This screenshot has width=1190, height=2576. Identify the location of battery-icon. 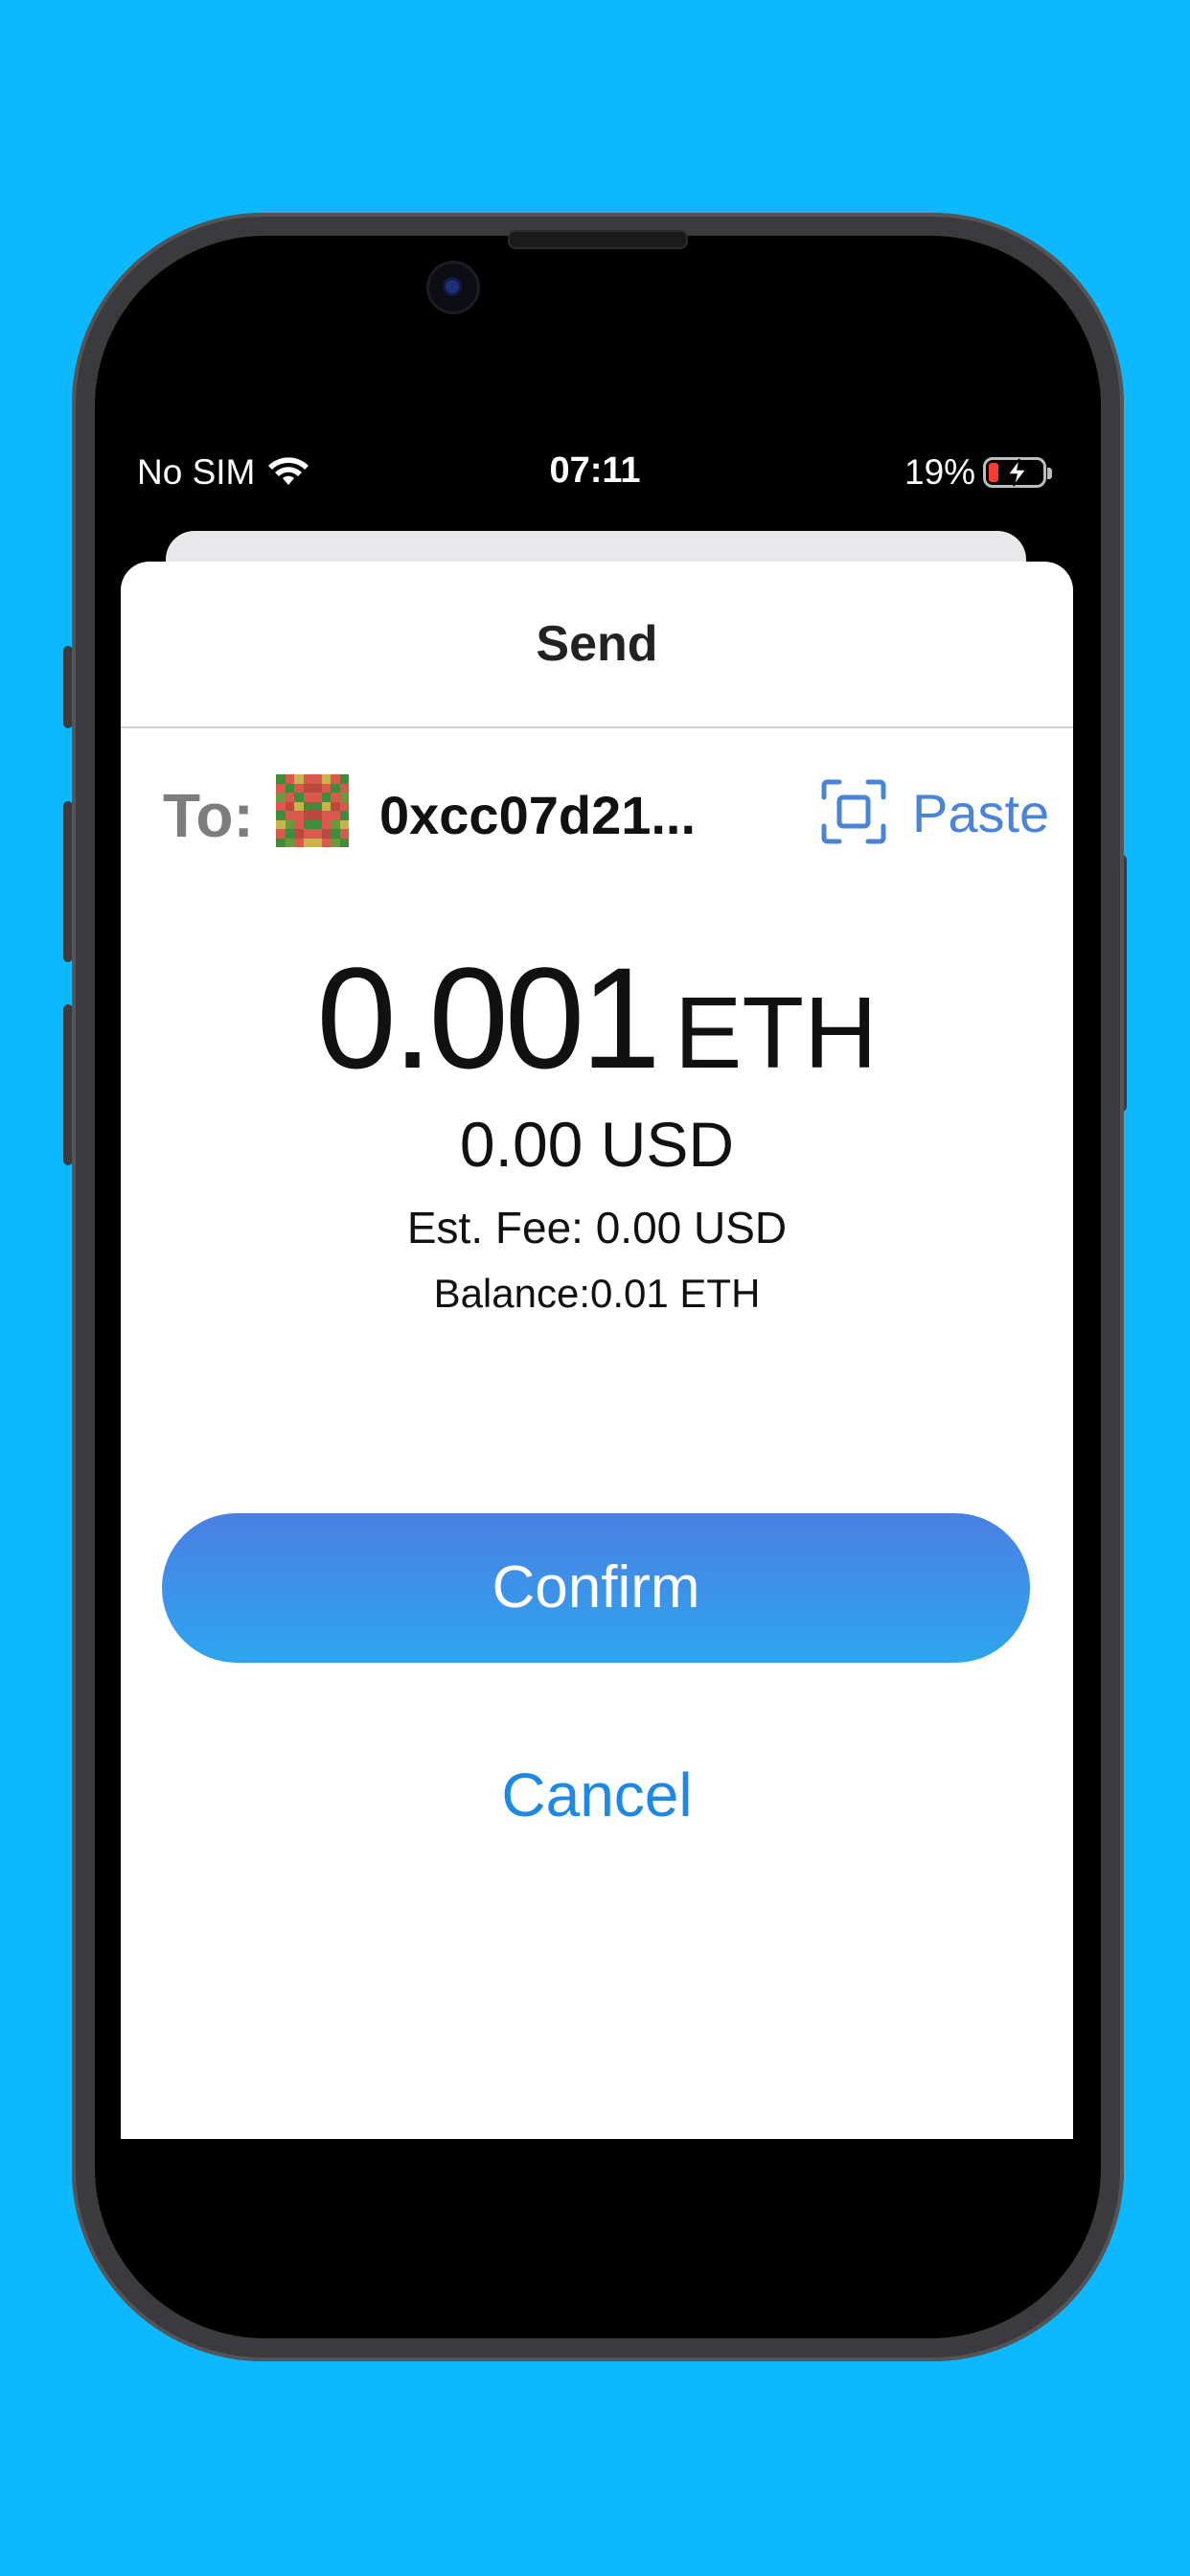
(1018, 472).